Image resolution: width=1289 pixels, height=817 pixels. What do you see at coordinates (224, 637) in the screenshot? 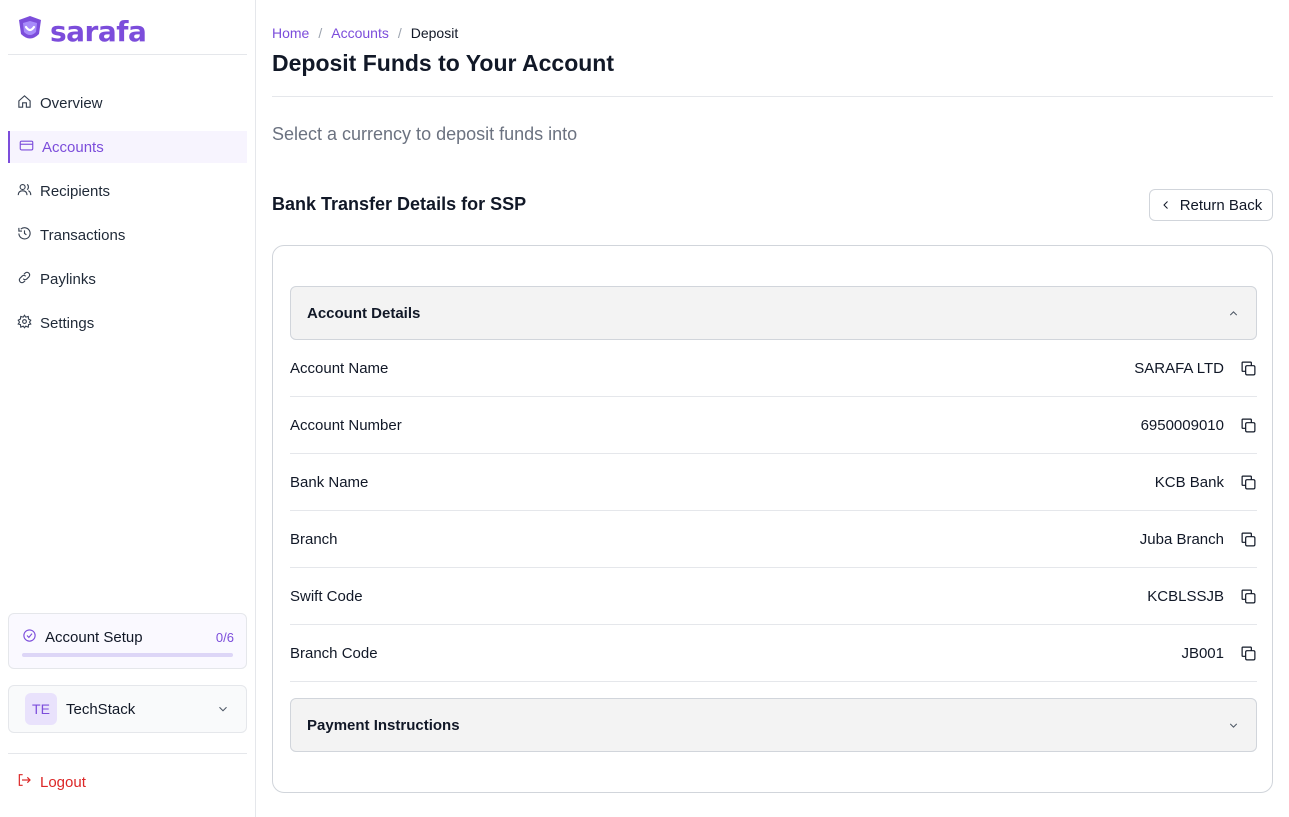
I see `account-setup-count: 0/6` at bounding box center [224, 637].